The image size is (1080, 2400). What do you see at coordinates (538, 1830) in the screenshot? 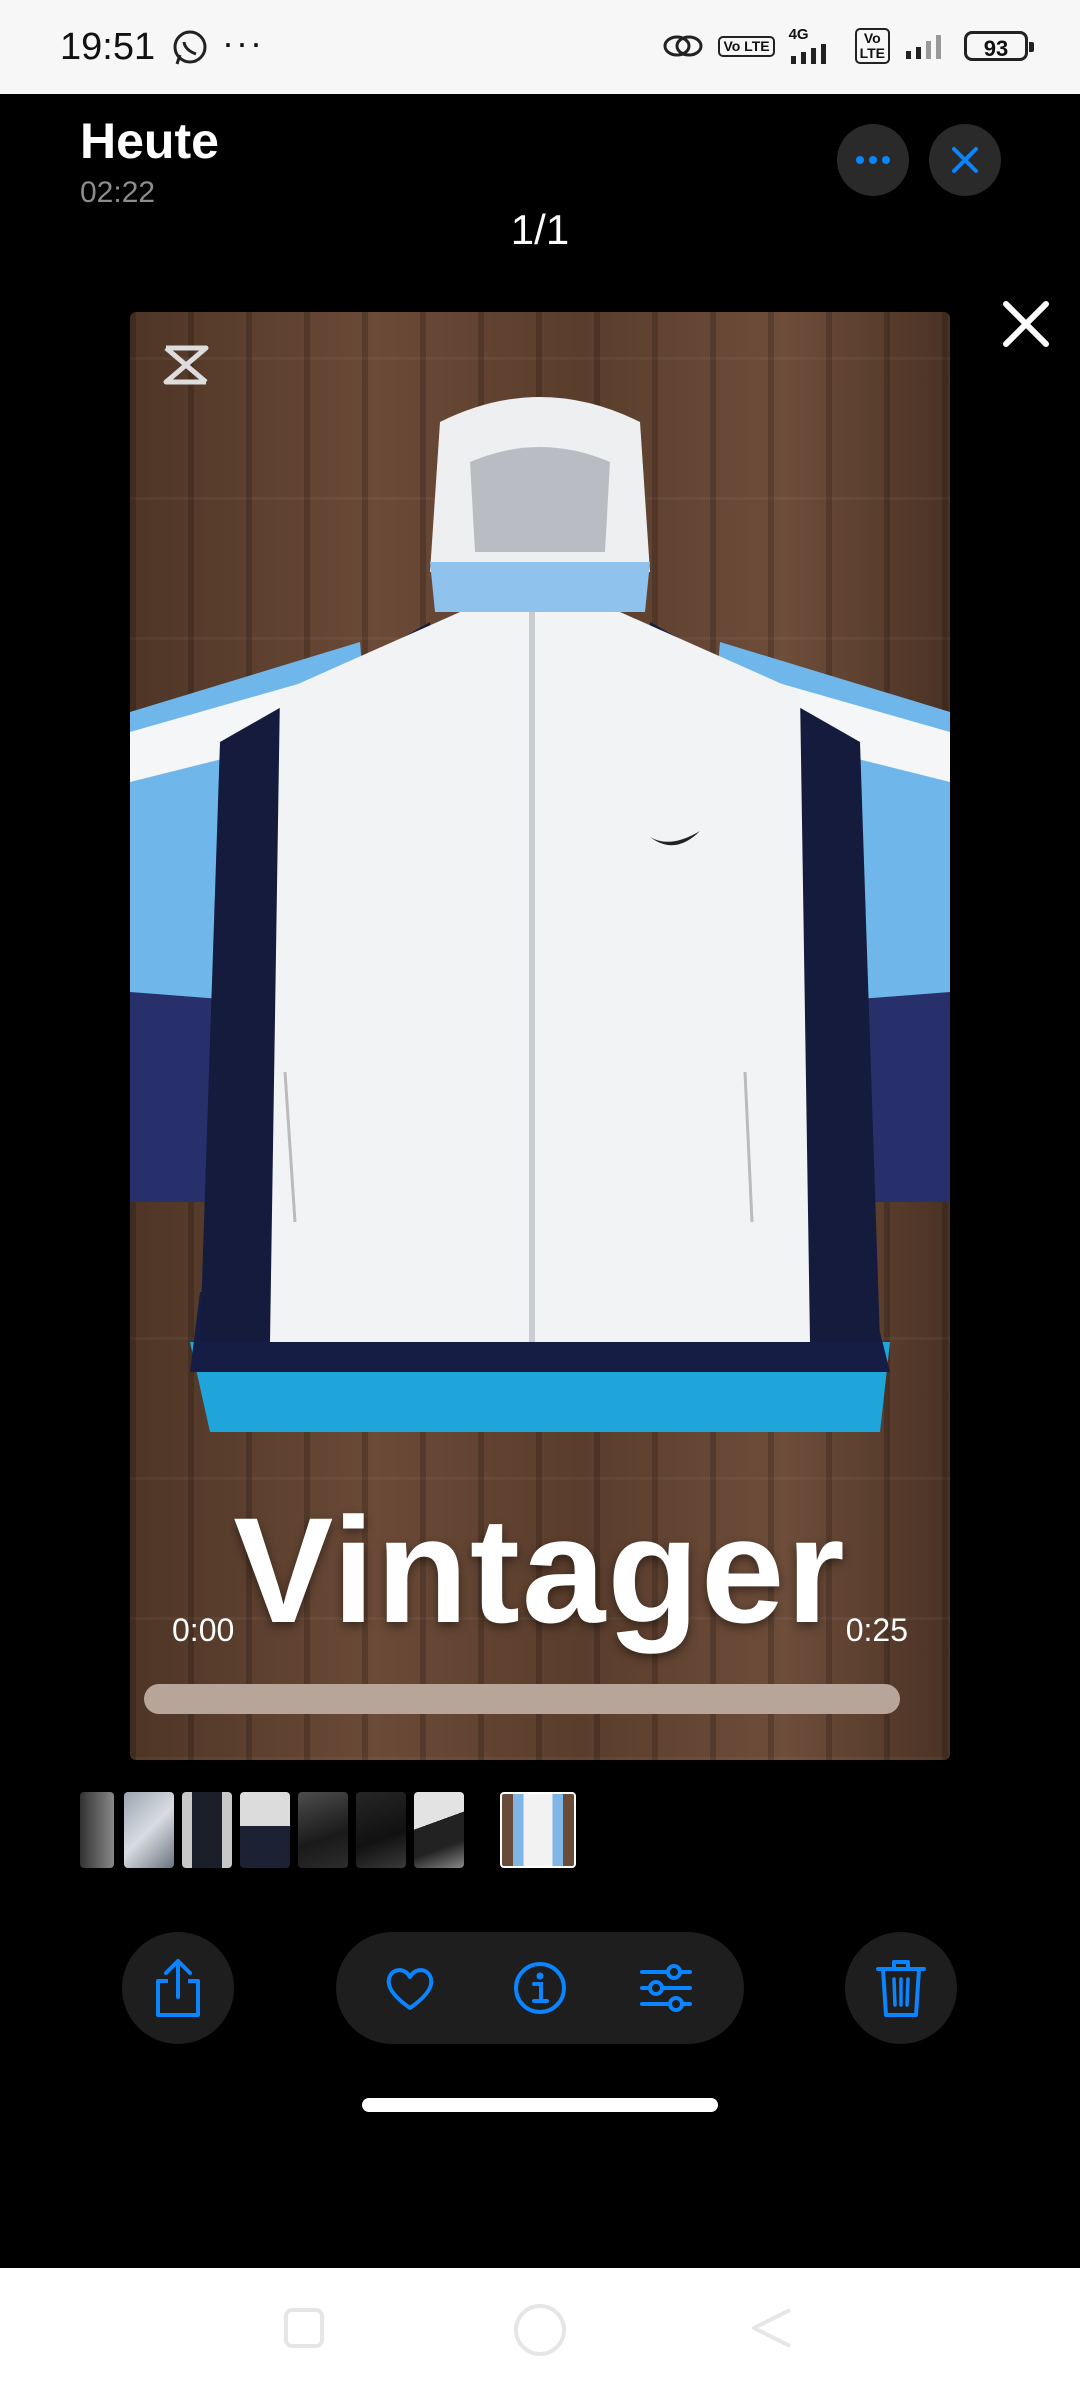
I see `thumbnail-item-selected` at bounding box center [538, 1830].